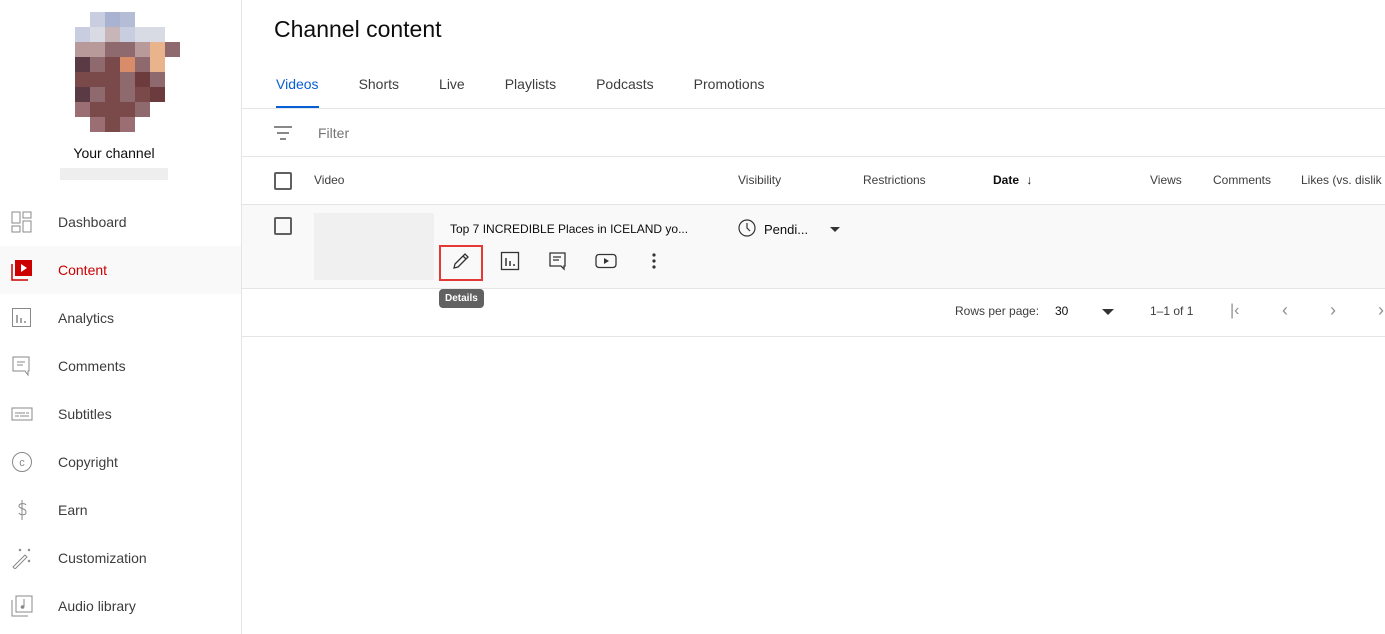 This screenshot has width=1385, height=634. I want to click on column-visibility: Visibility, so click(760, 180).